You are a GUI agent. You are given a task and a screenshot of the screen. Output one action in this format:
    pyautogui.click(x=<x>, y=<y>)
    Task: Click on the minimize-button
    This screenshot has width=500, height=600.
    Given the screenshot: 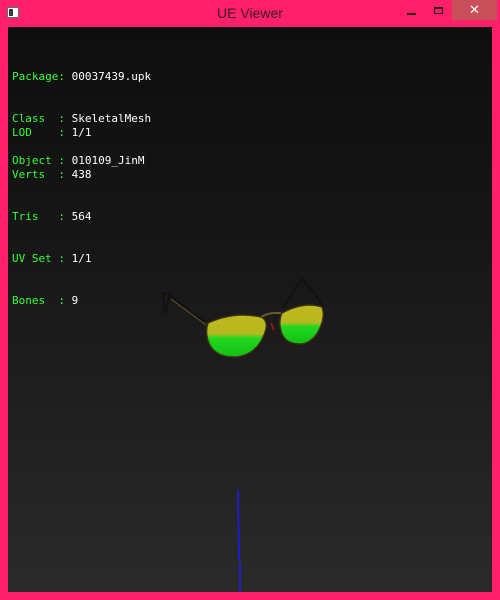 What is the action you would take?
    pyautogui.click(x=411, y=10)
    